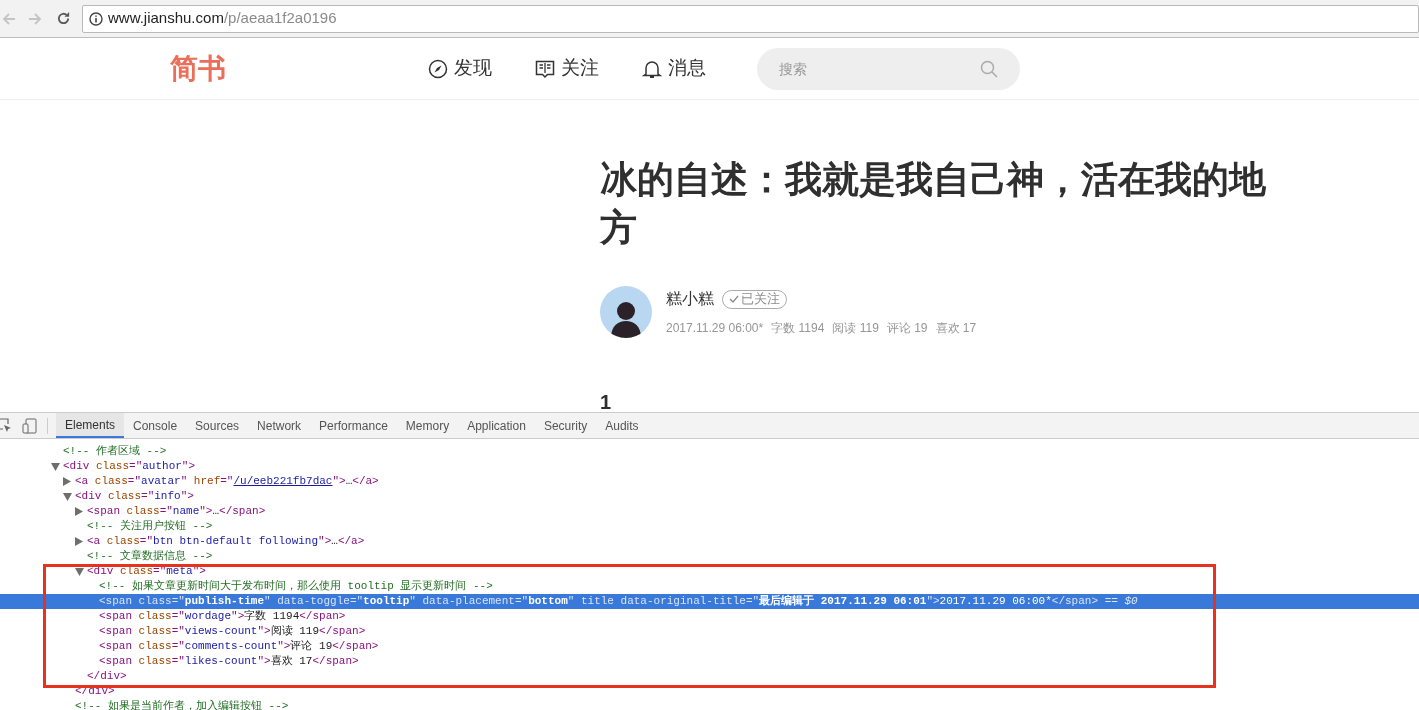 This screenshot has width=1419, height=710. I want to click on inspect-icon, so click(6, 425).